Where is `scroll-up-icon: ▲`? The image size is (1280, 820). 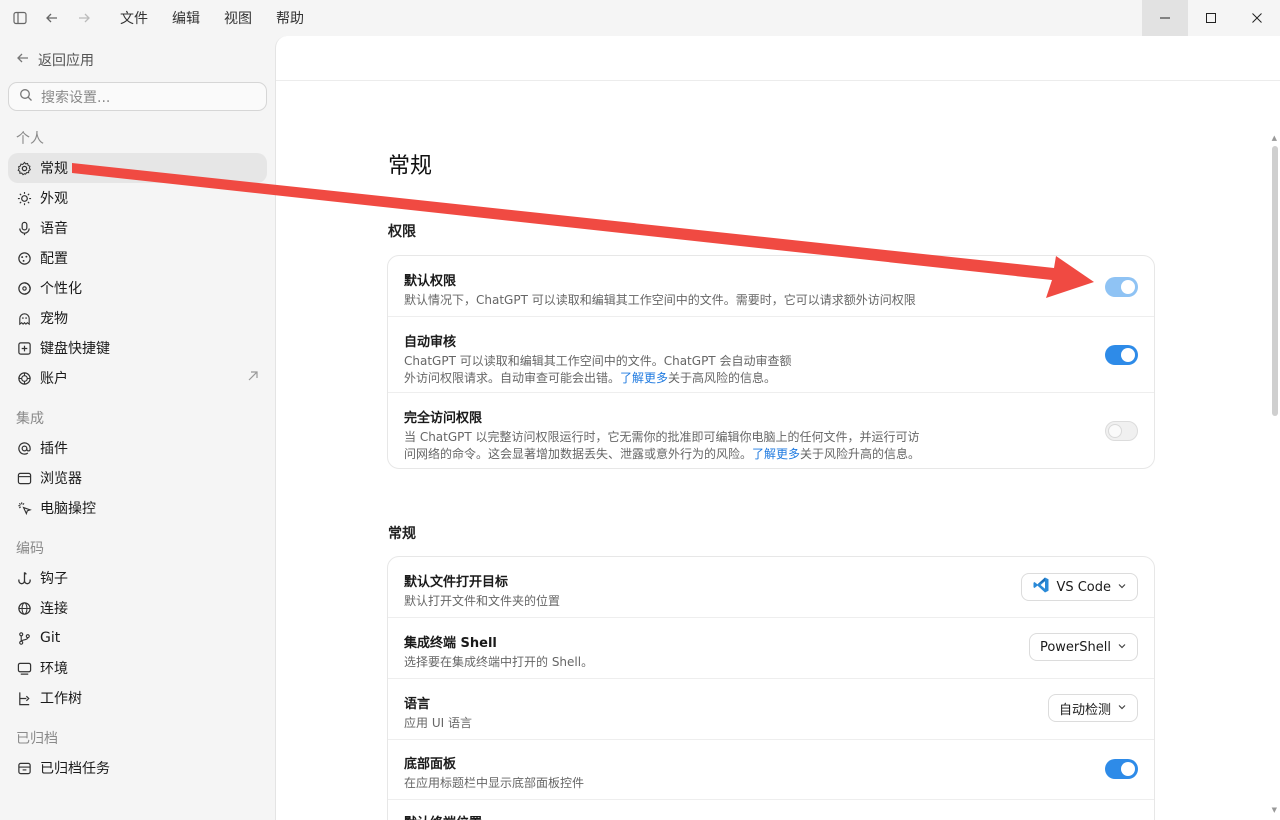
scroll-up-icon: ▲ is located at coordinates (1274, 138).